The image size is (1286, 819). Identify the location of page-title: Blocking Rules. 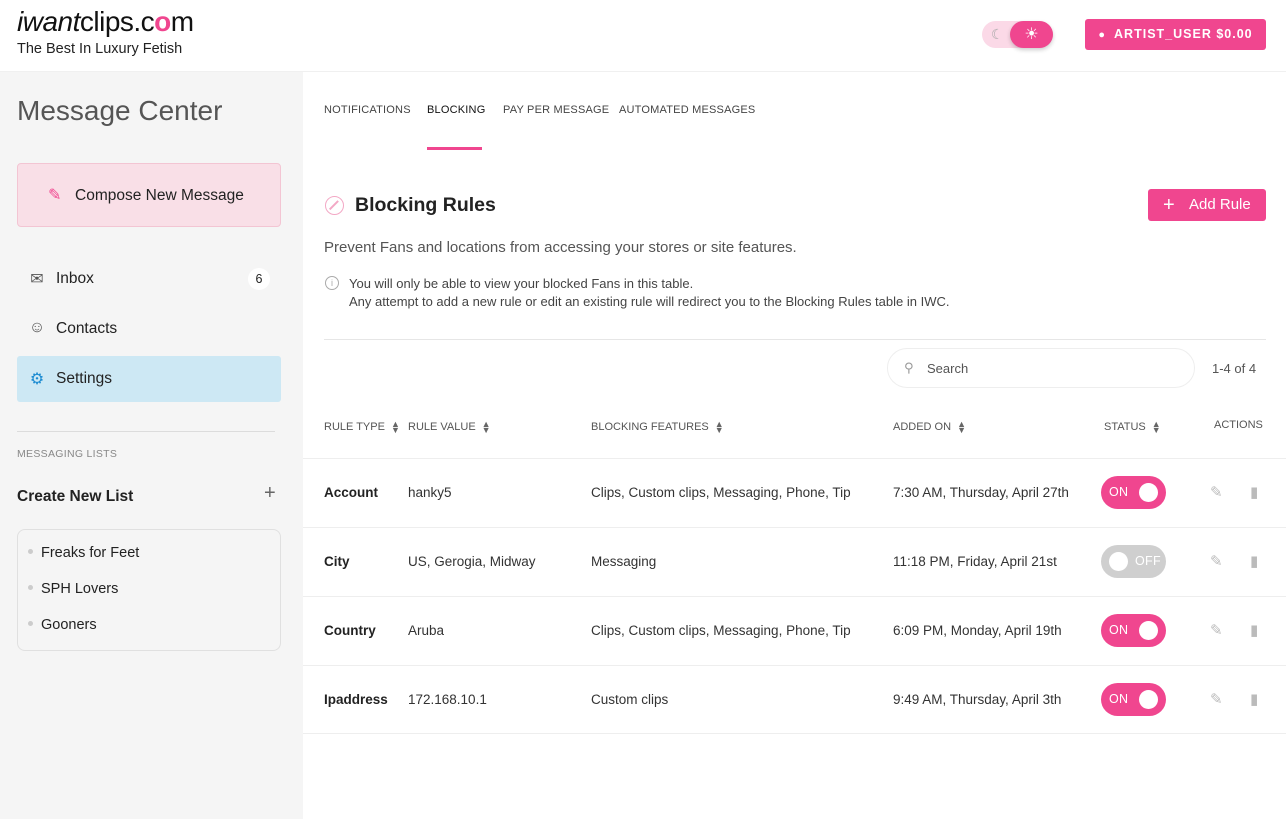
(425, 205).